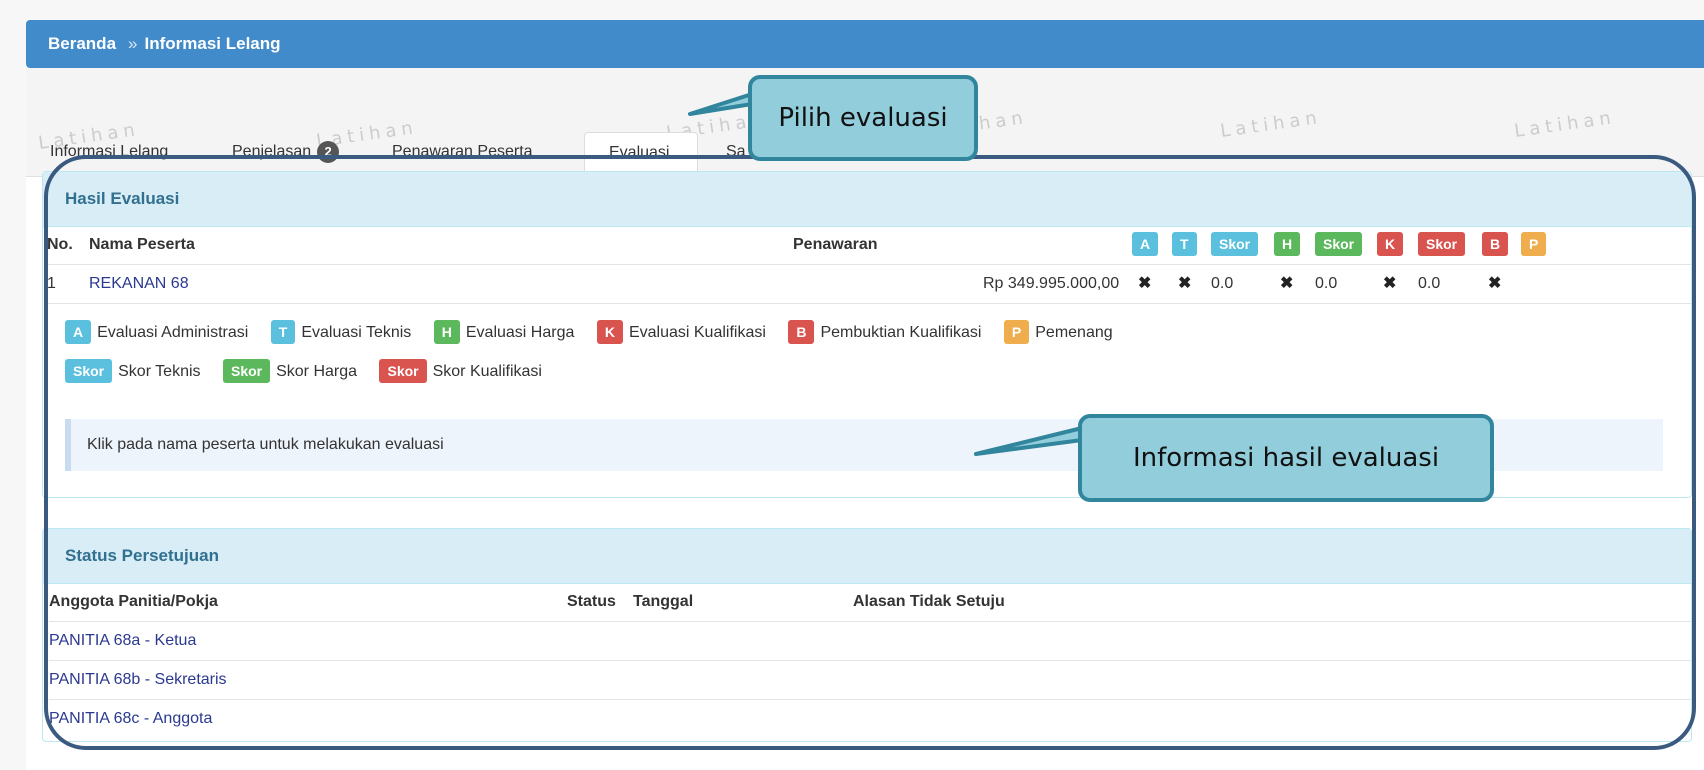 The image size is (1704, 770). I want to click on callout-text: Pilih evaluasi, so click(863, 118).